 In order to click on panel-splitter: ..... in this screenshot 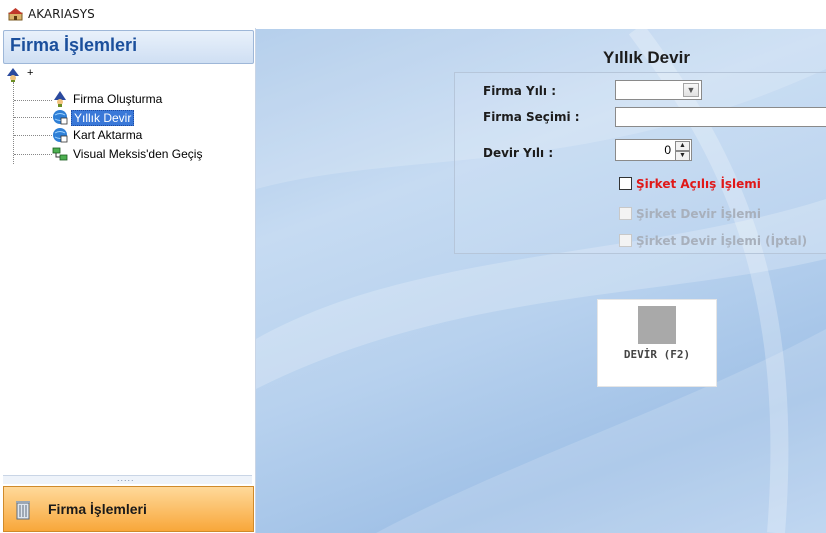, I will do `click(127, 478)`.